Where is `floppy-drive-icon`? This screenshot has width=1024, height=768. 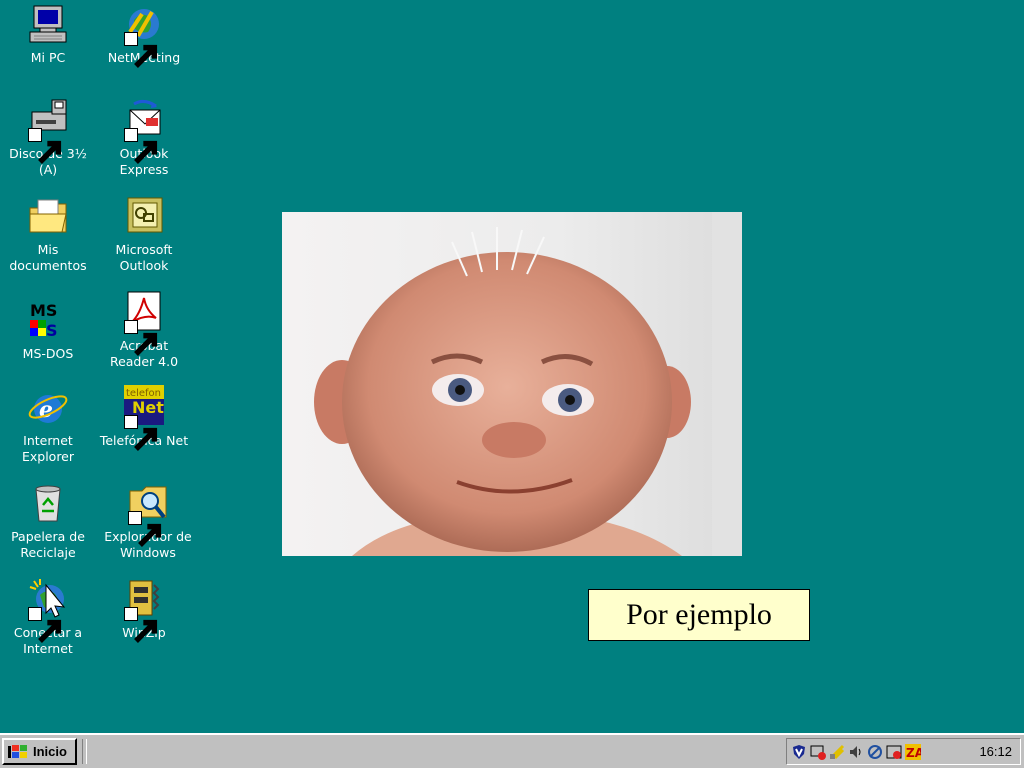
floppy-drive-icon is located at coordinates (48, 131).